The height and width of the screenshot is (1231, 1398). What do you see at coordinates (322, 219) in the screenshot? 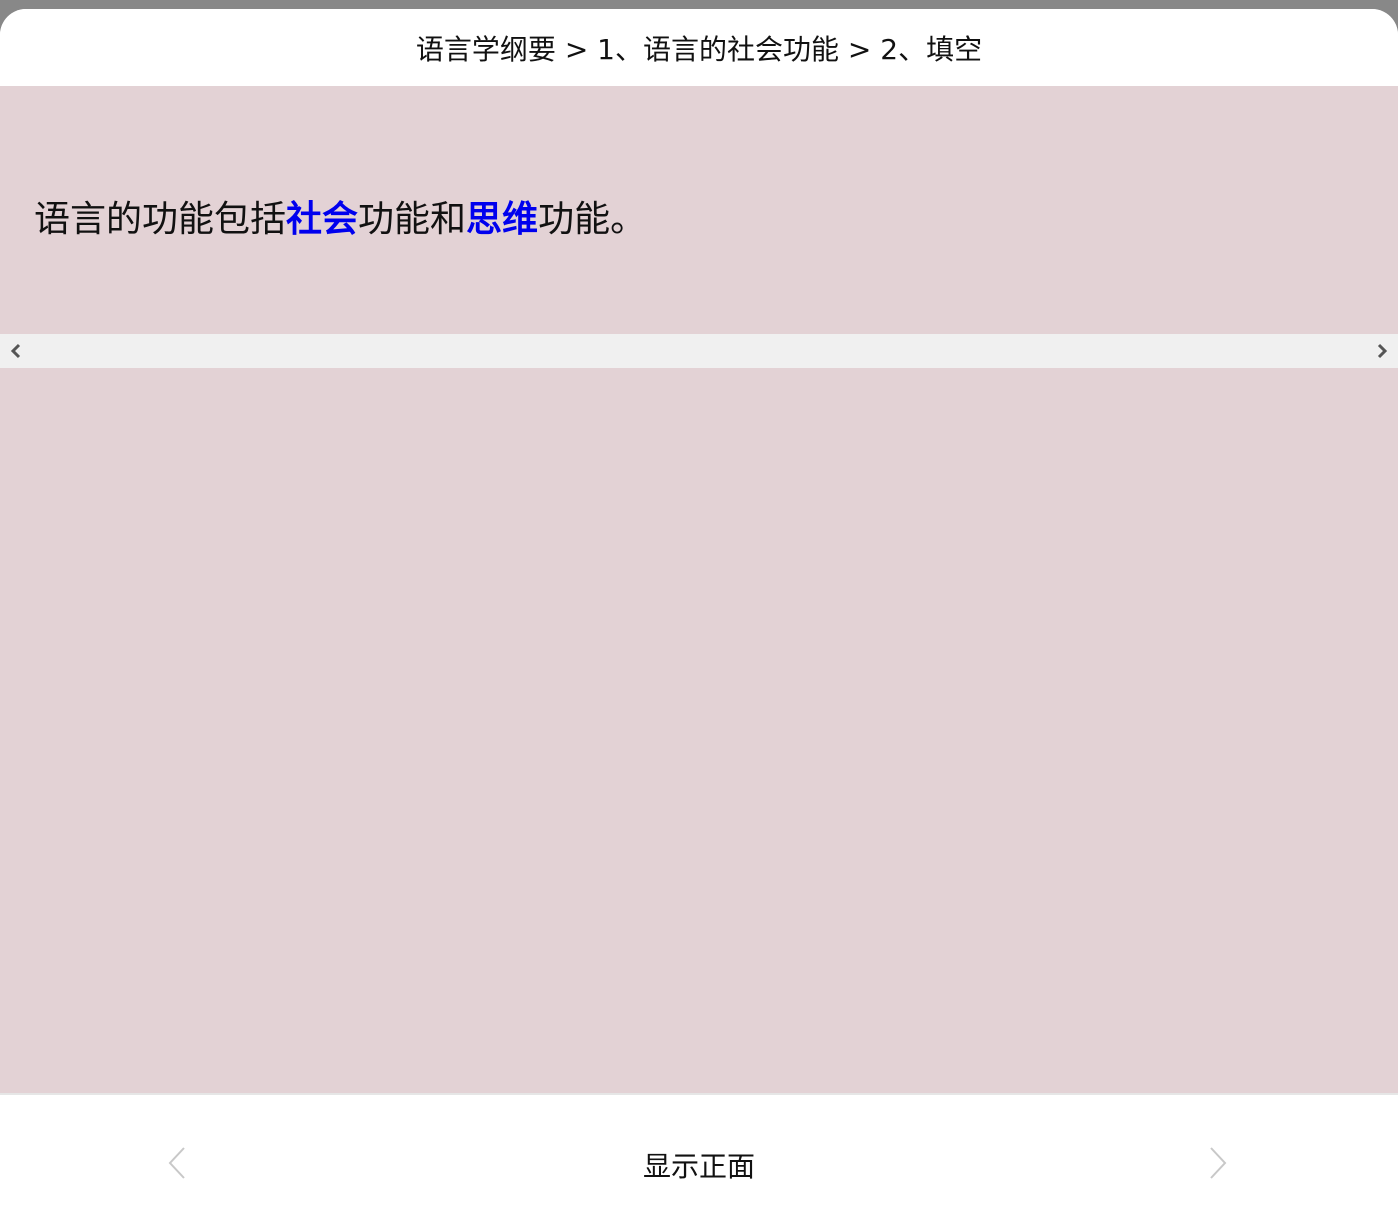
I see `answer-blank: 社会` at bounding box center [322, 219].